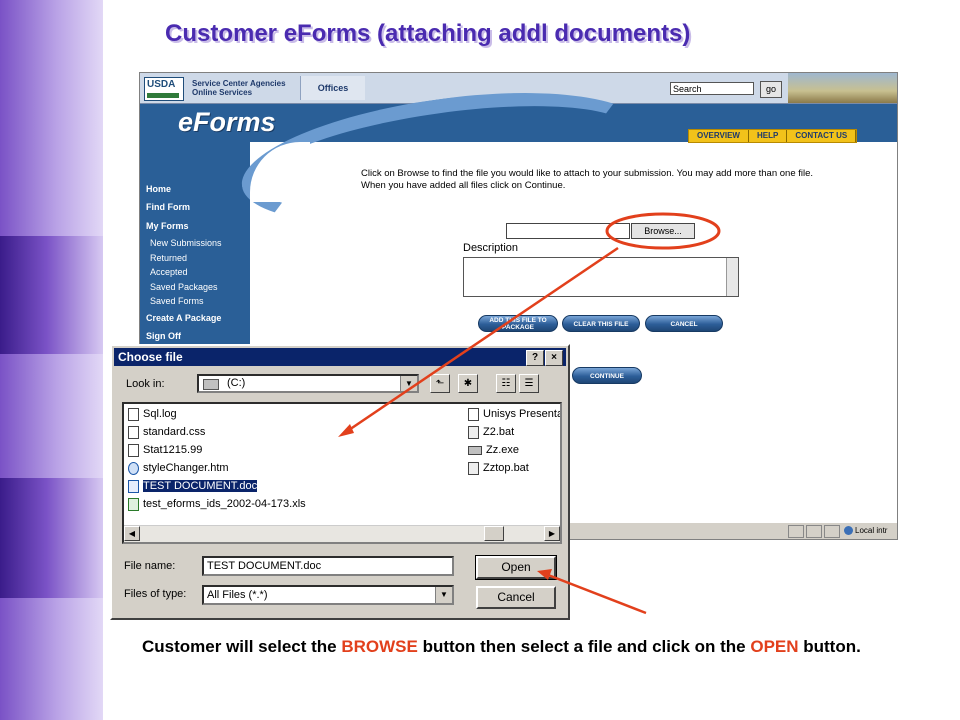 The height and width of the screenshot is (720, 960). I want to click on list-item: Unisys Presenta, so click(515, 414).